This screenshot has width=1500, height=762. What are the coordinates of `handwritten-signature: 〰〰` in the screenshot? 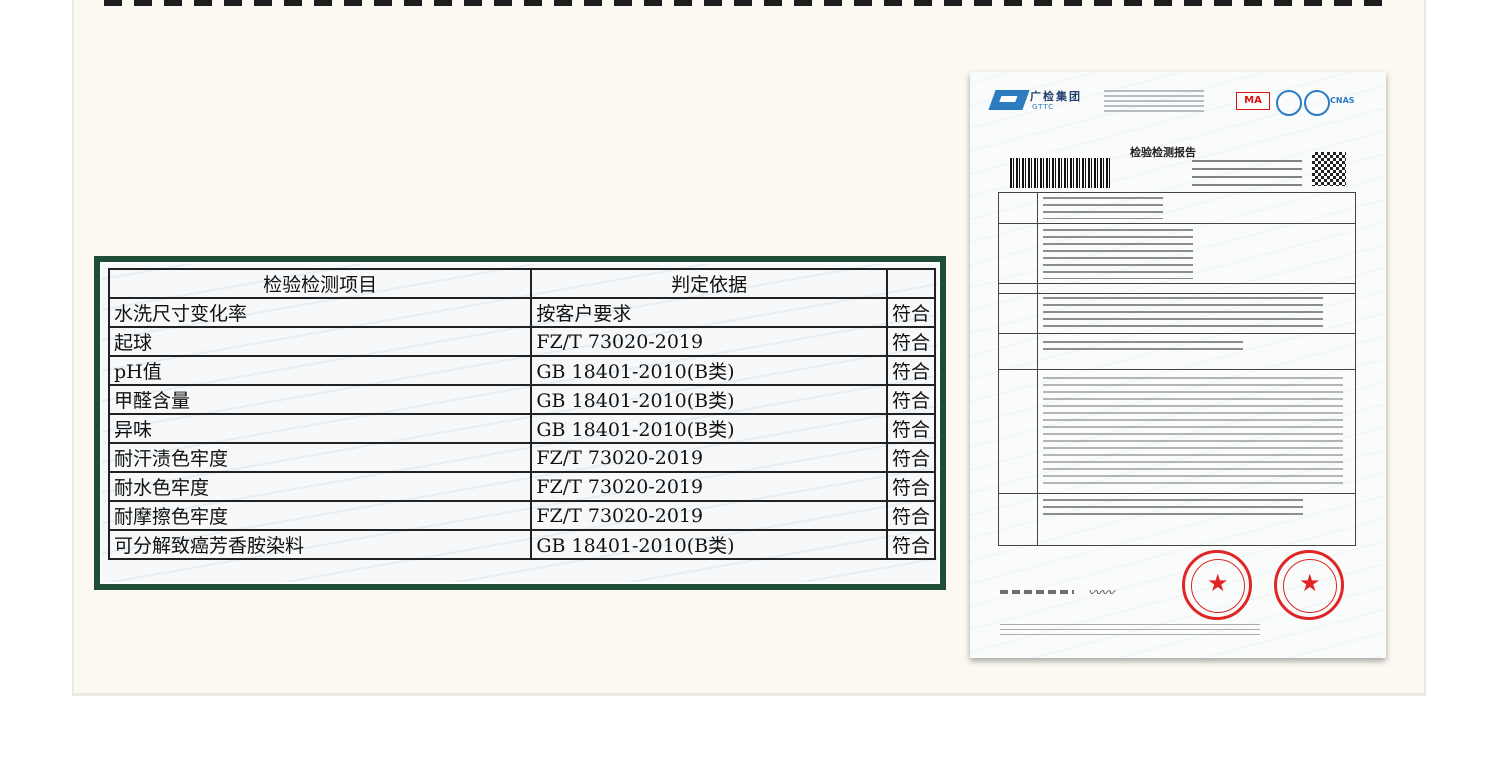 It's located at (1101, 593).